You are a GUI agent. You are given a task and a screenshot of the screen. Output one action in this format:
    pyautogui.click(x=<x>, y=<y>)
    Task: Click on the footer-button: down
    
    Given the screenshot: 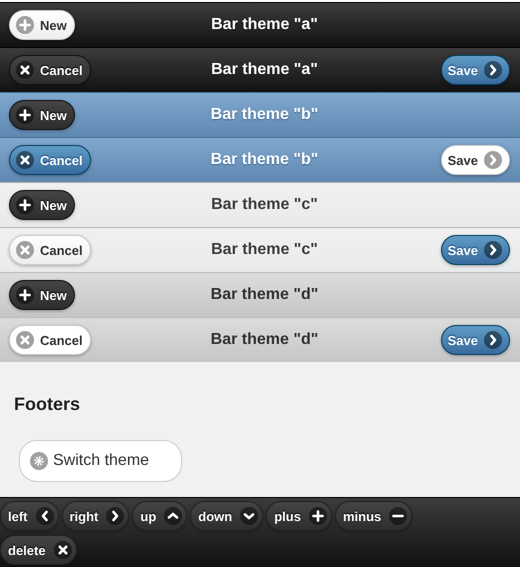 What is the action you would take?
    pyautogui.click(x=227, y=516)
    